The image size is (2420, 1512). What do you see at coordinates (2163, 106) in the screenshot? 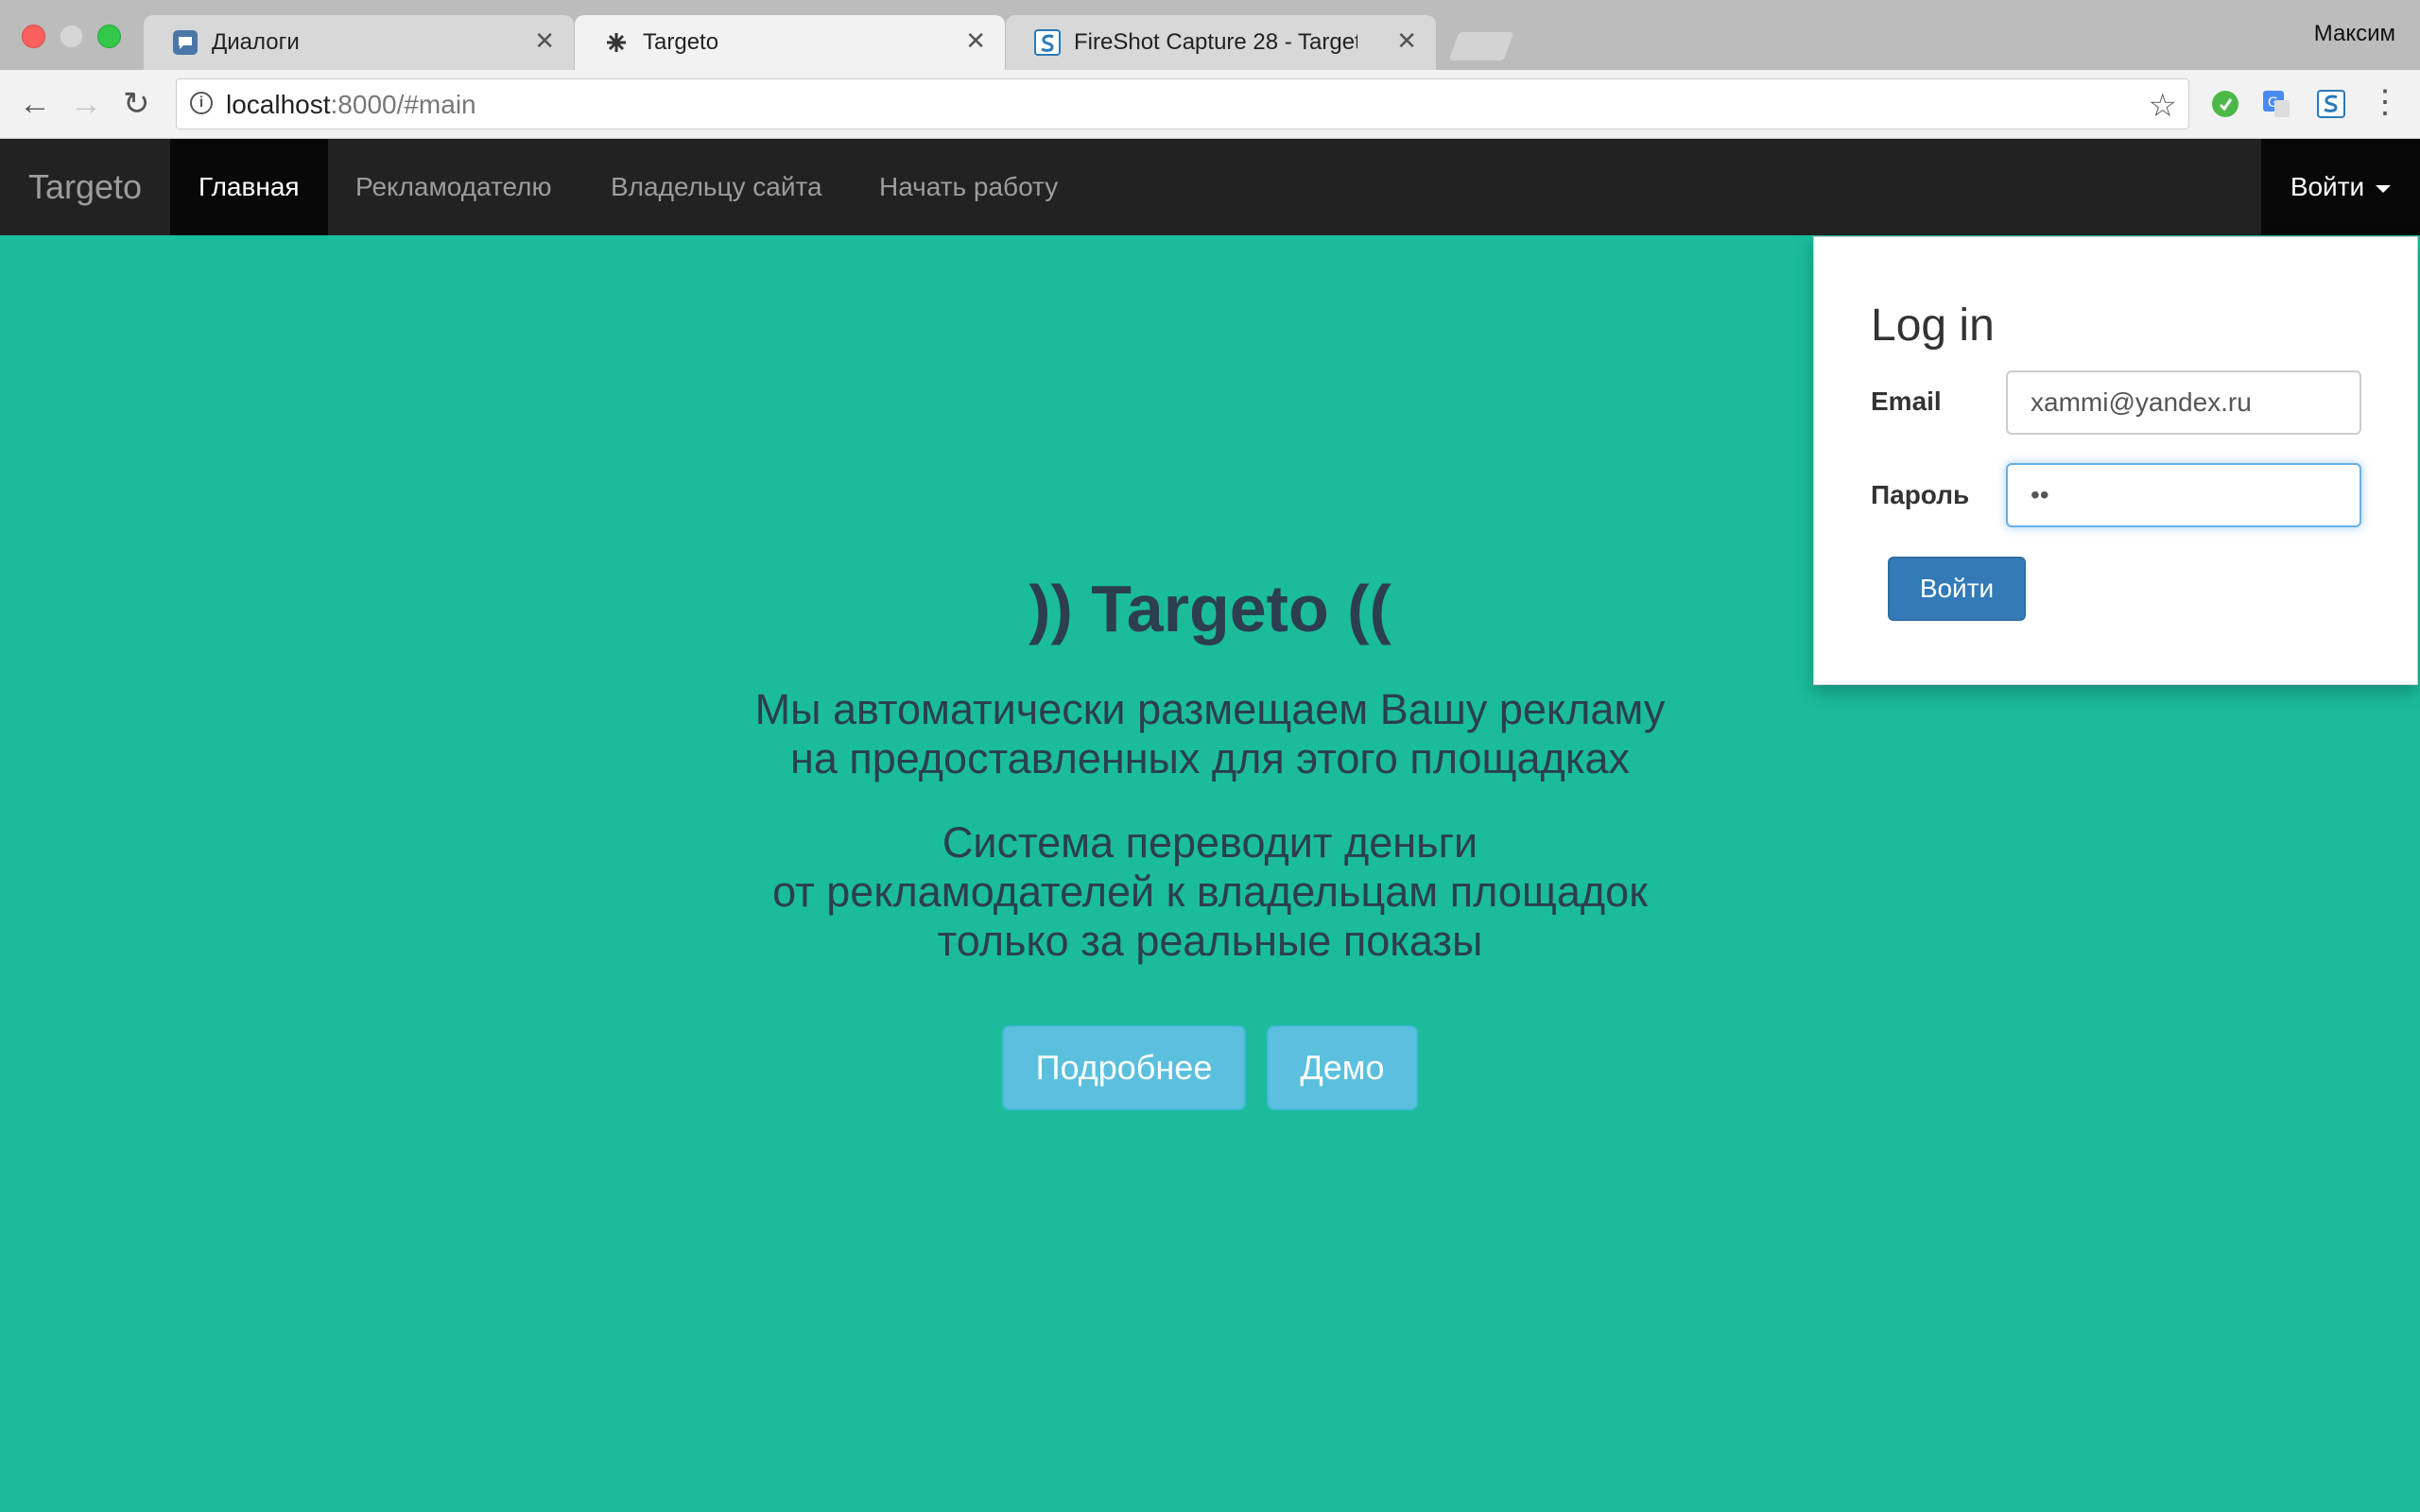
I see `bookmark-star-icon: ☆` at bounding box center [2163, 106].